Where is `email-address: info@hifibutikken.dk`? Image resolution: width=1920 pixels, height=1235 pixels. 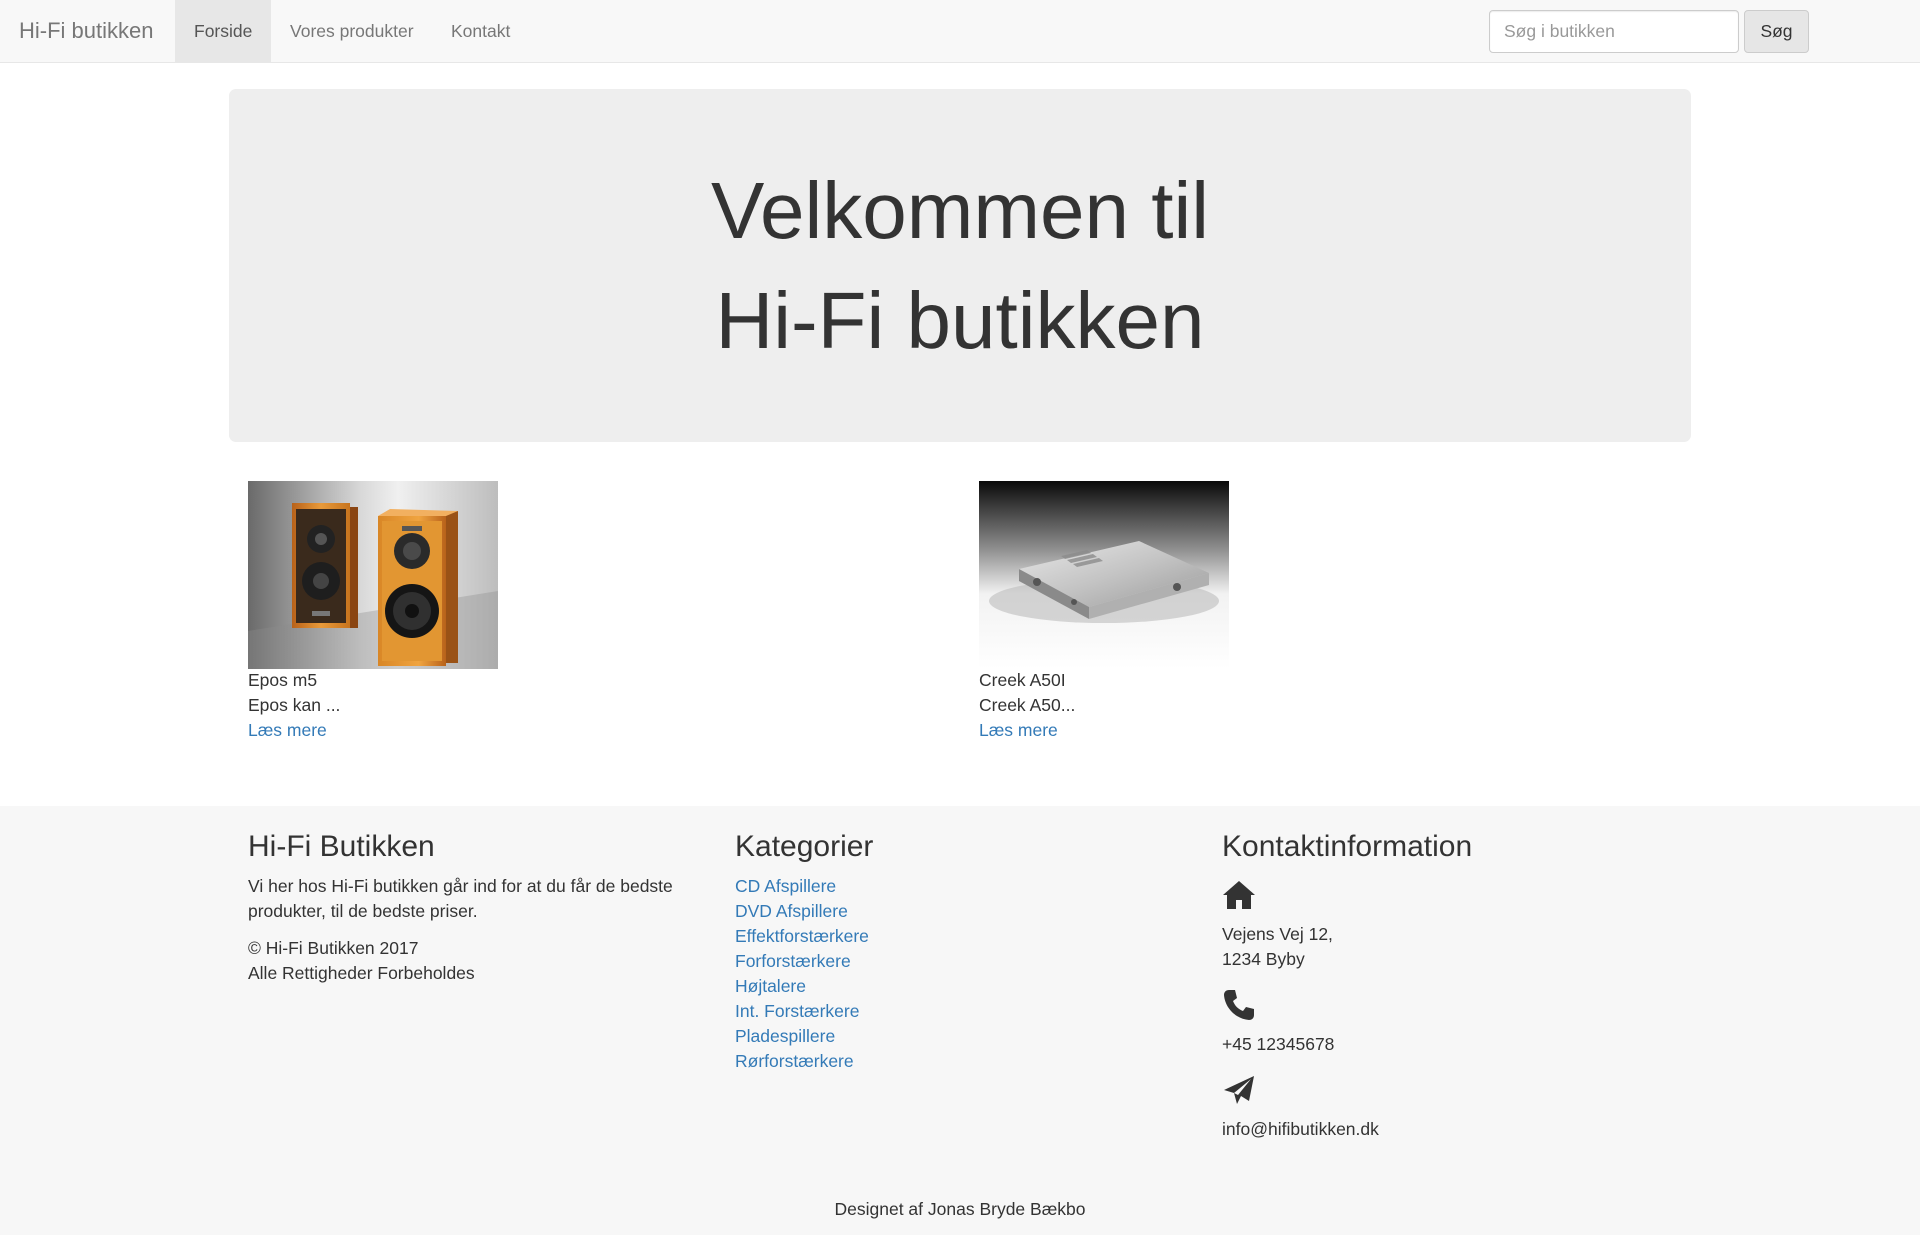
email-address: info@hifibutikken.dk is located at coordinates (1300, 1129).